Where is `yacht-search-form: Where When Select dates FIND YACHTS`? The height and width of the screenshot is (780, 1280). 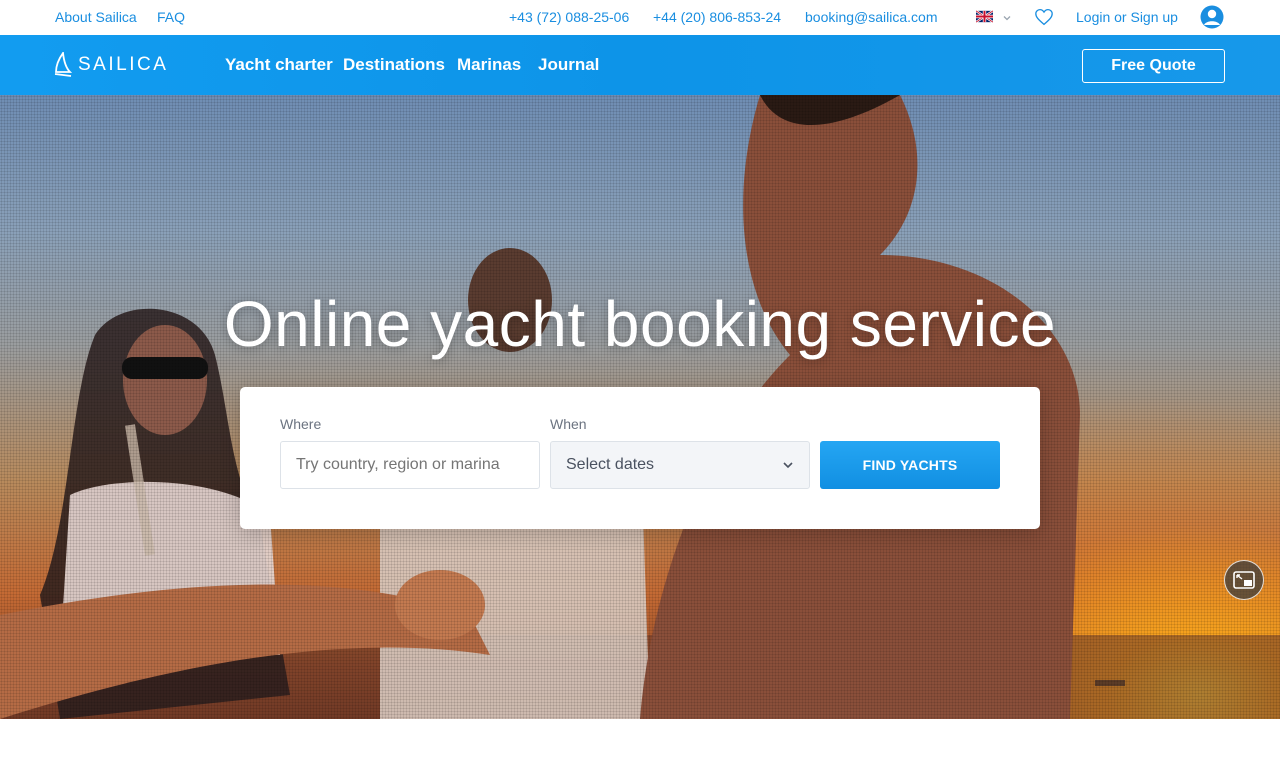
yacht-search-form: Where When Select dates FIND YACHTS is located at coordinates (640, 458).